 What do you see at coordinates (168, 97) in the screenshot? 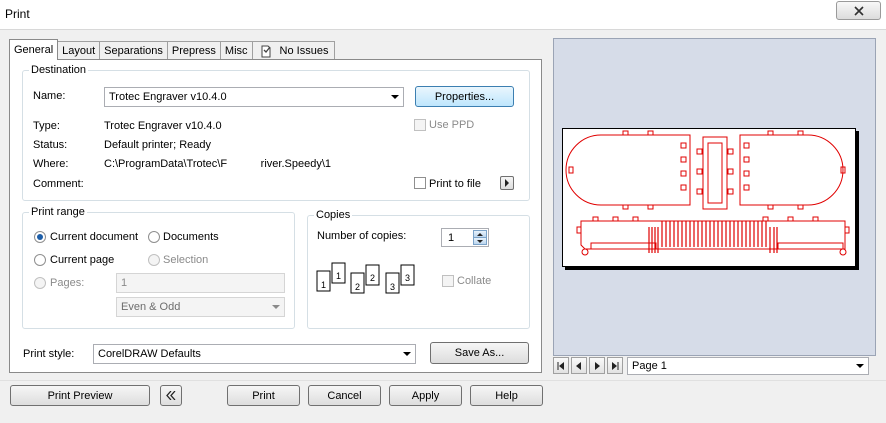
I see `printer-name-value: Trotec Engraver v10.4.0` at bounding box center [168, 97].